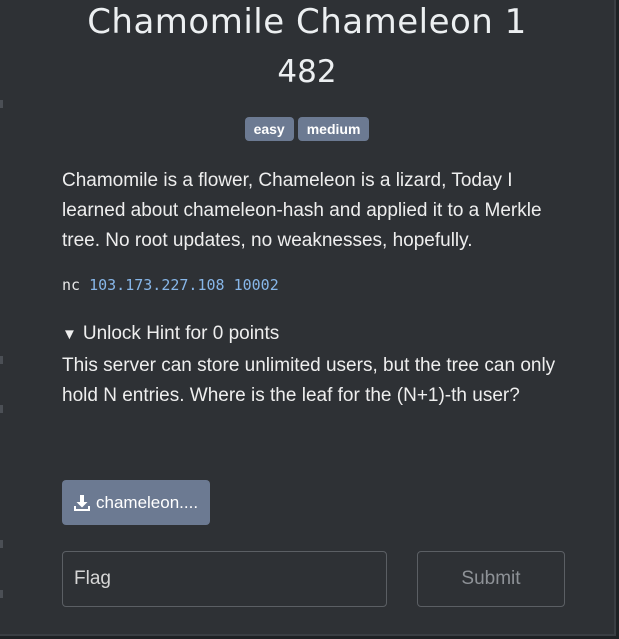  I want to click on tag-medium: medium, so click(333, 129).